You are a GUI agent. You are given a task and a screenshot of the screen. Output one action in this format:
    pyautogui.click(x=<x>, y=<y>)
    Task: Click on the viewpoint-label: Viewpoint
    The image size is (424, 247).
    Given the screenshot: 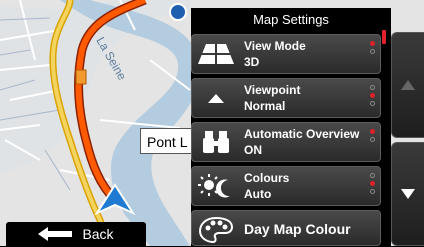 What is the action you would take?
    pyautogui.click(x=272, y=90)
    